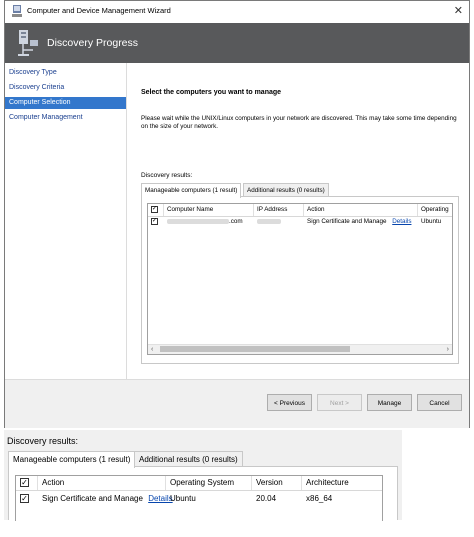  Describe the element at coordinates (277, 483) in the screenshot. I see `zoom-column-header-version: Version` at that location.